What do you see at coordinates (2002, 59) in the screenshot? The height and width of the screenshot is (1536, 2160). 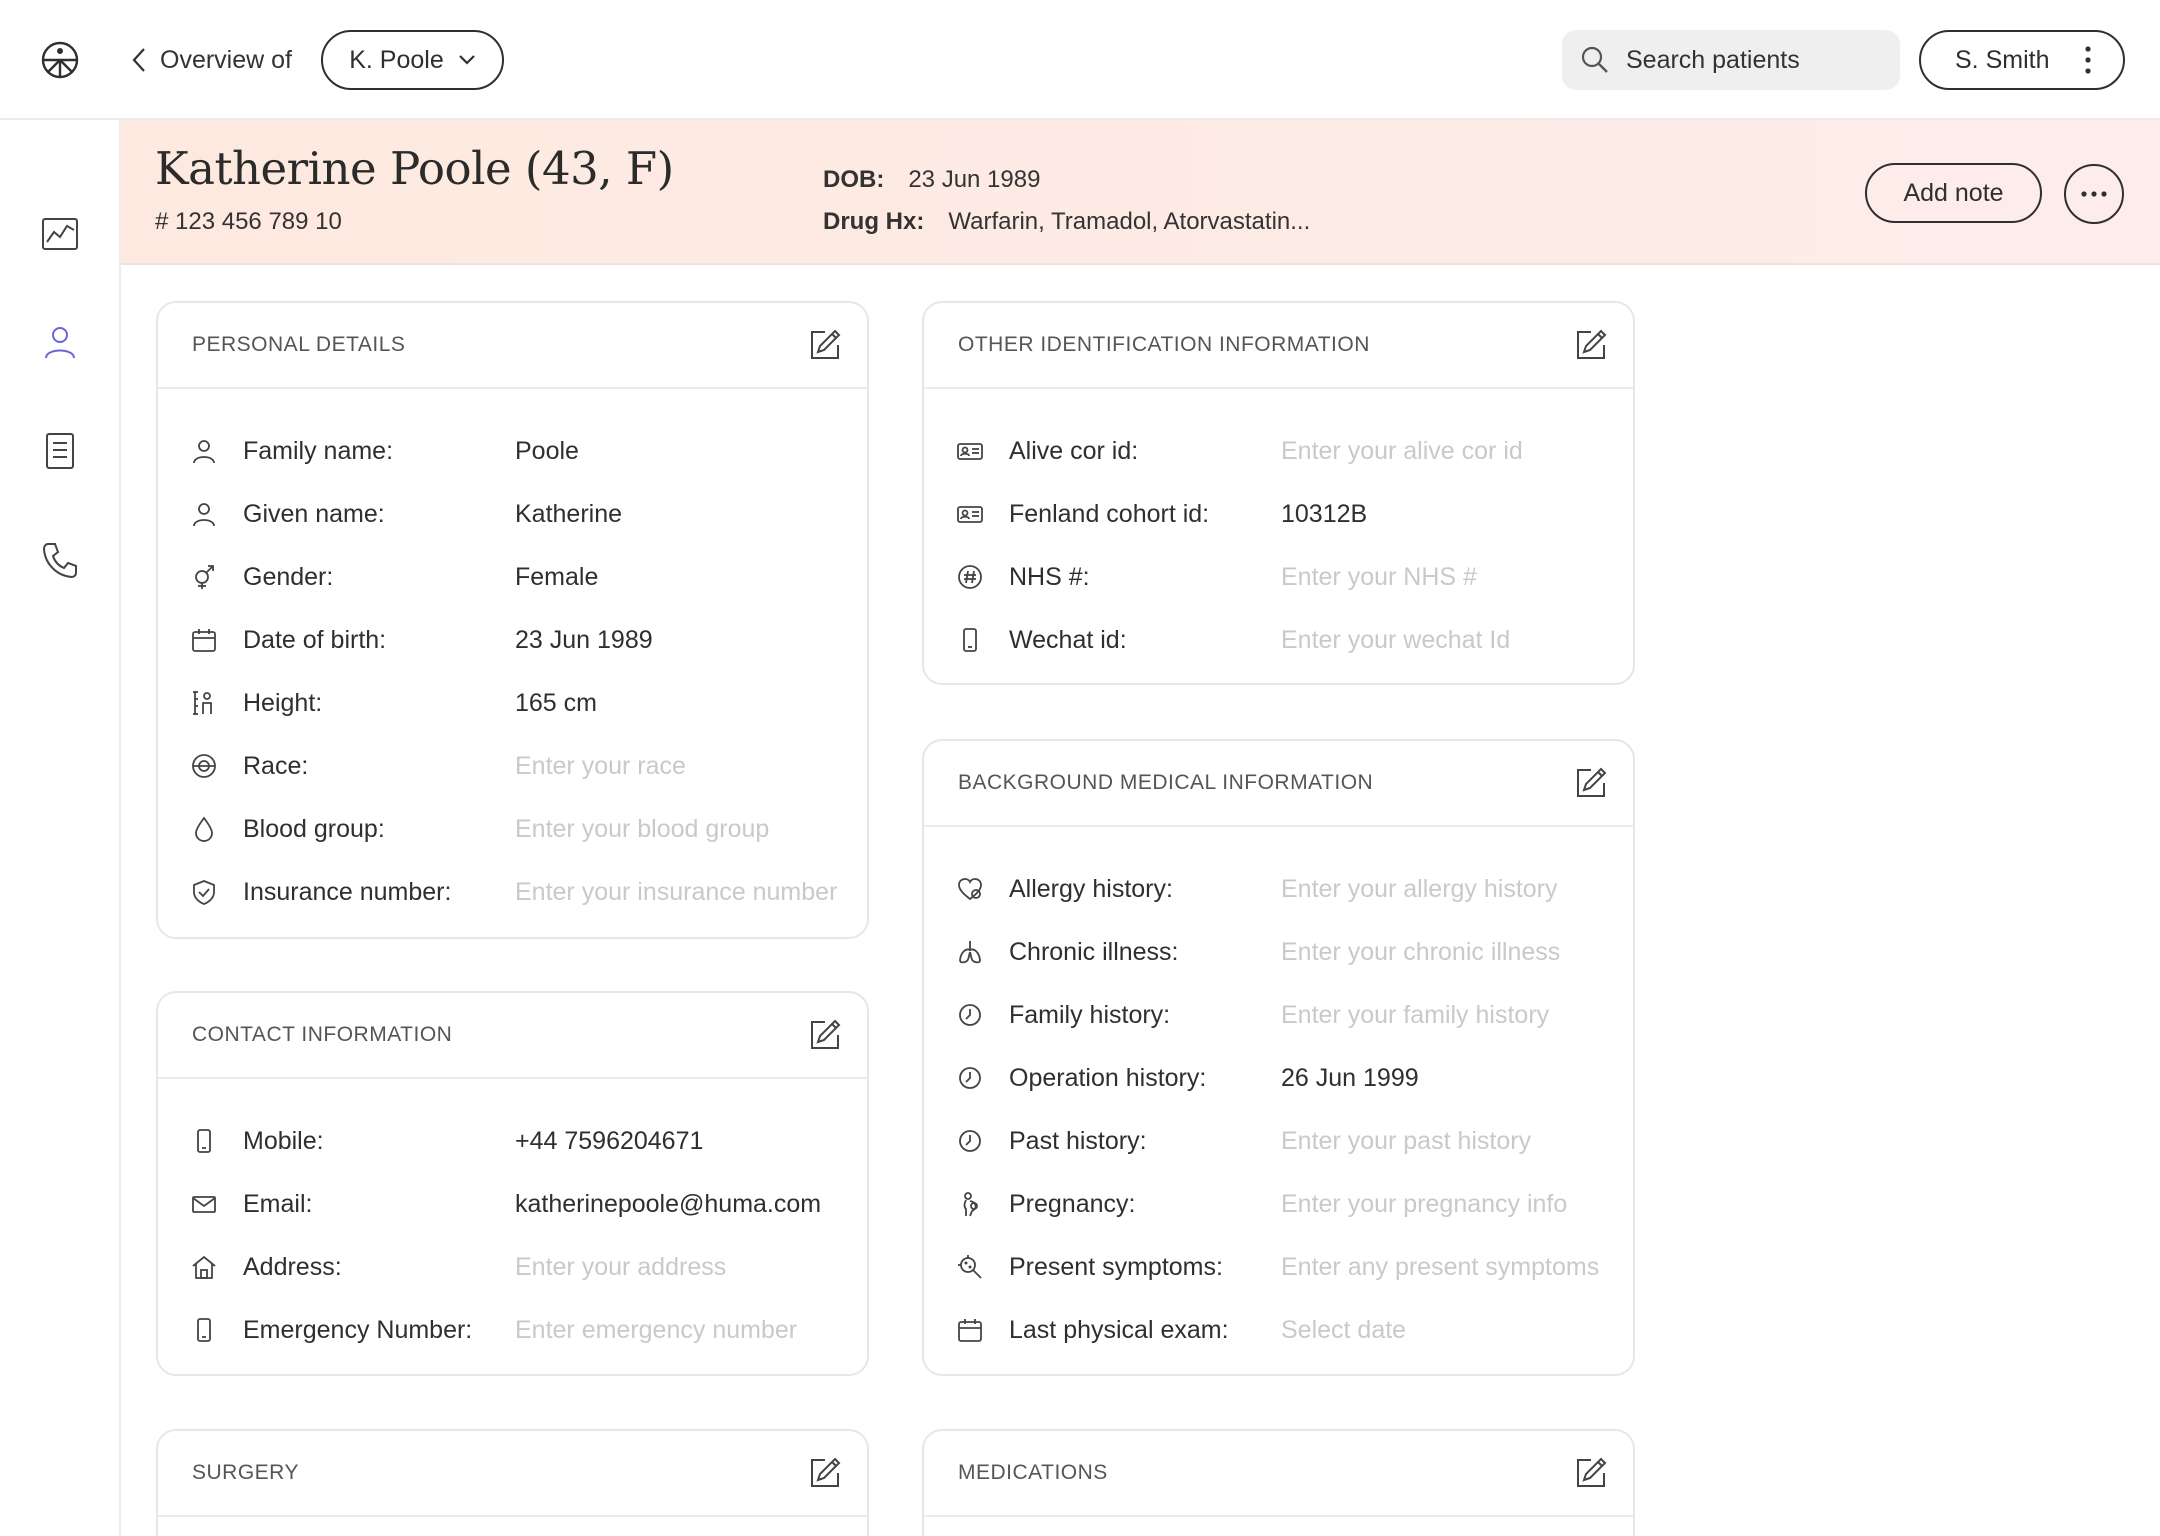 I see `user-name: S. Smith` at bounding box center [2002, 59].